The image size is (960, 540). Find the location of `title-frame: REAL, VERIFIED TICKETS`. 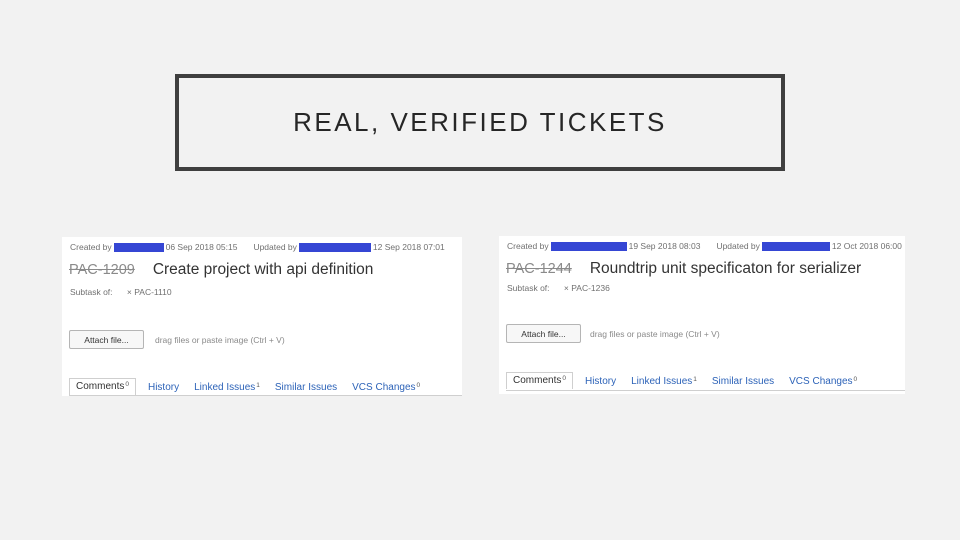

title-frame: REAL, VERIFIED TICKETS is located at coordinates (480, 122).